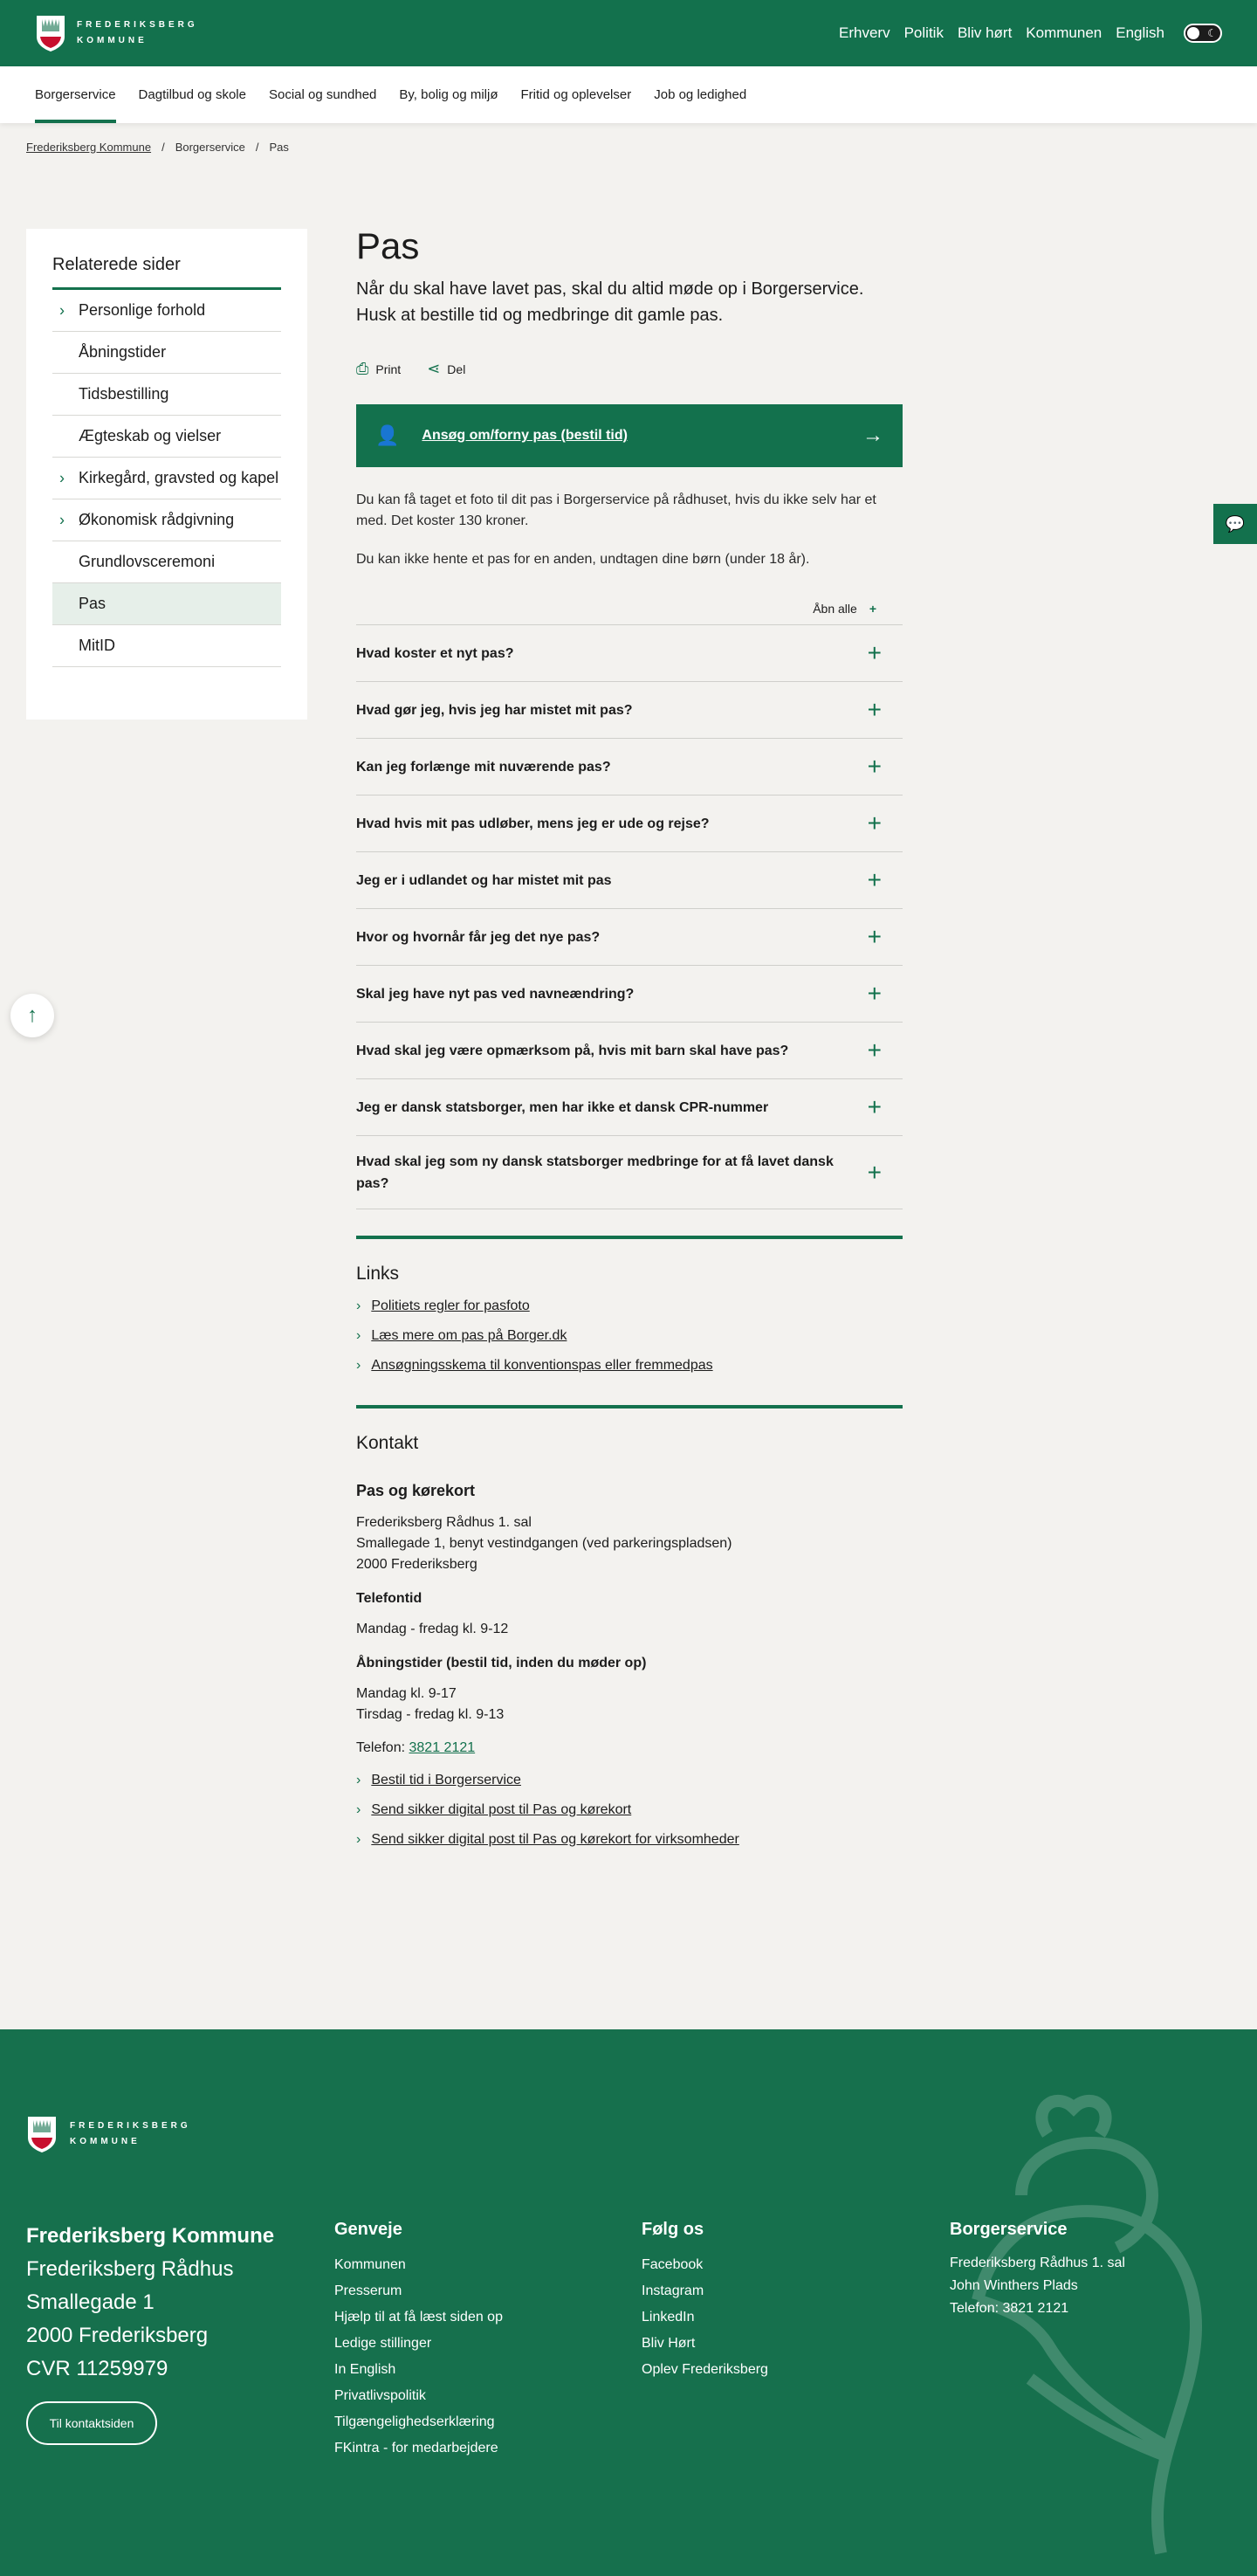  I want to click on faq-item: Hvor og hvornår får jeg det nye pas? +, so click(629, 937).